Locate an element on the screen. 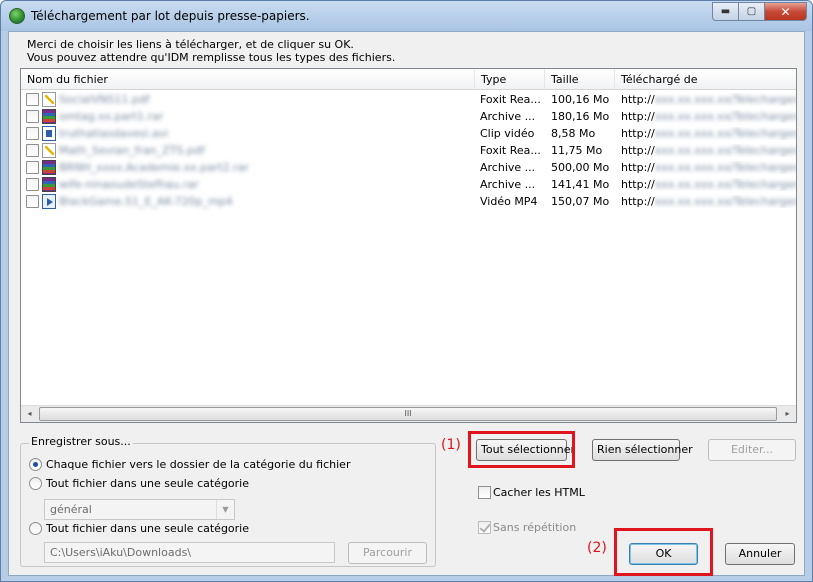 This screenshot has width=813, height=582. no-repeat-label: Sans répétition is located at coordinates (534, 527).